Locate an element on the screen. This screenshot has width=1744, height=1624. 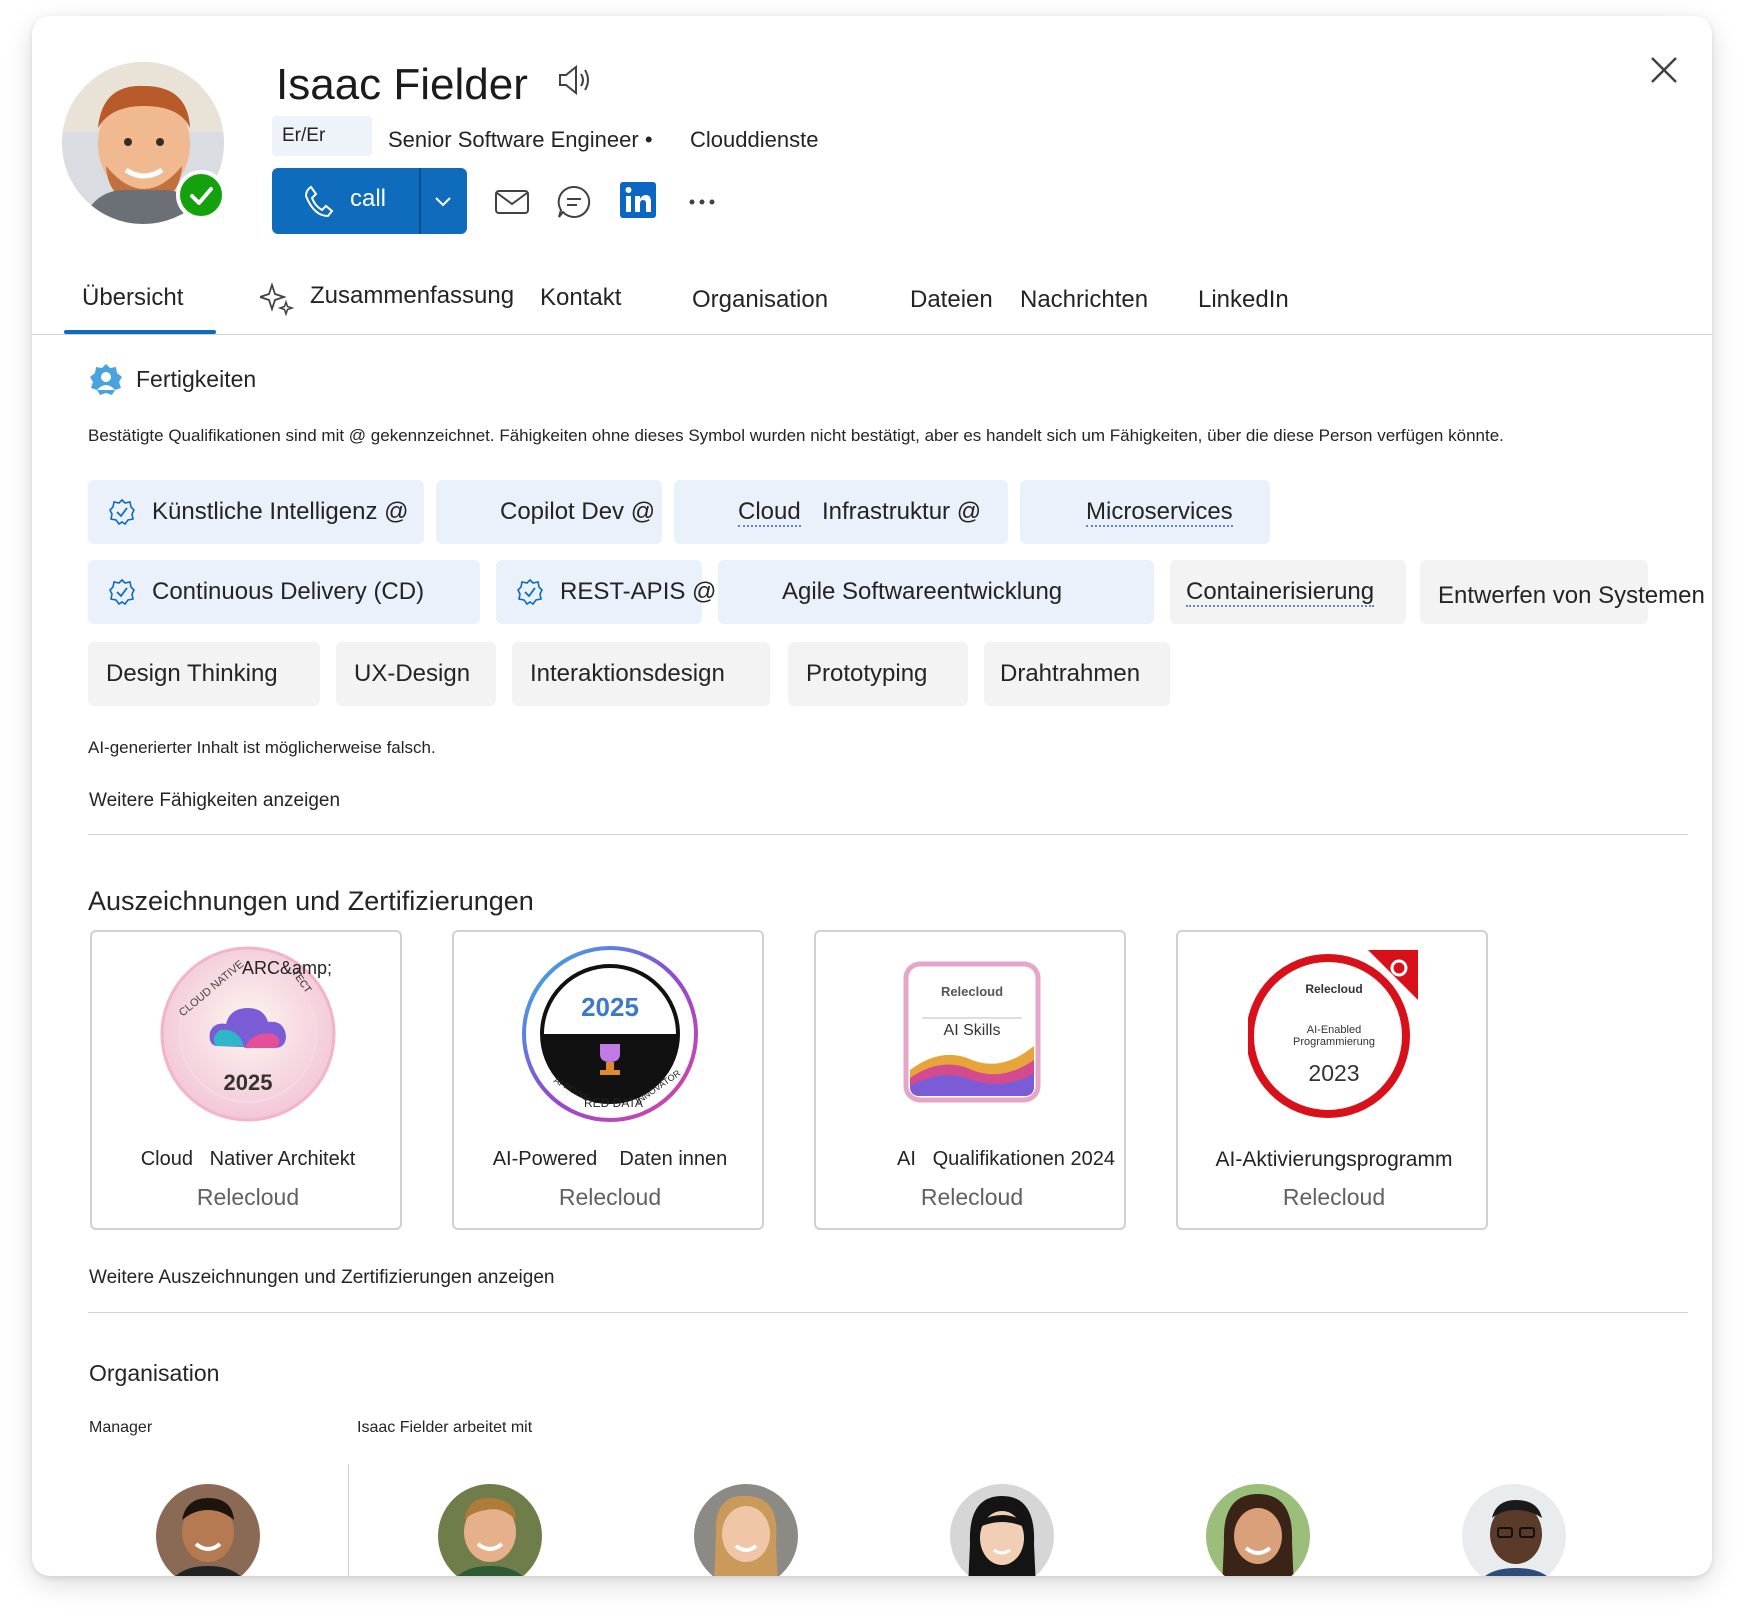
badge-year: 2023 is located at coordinates (1334, 1073).